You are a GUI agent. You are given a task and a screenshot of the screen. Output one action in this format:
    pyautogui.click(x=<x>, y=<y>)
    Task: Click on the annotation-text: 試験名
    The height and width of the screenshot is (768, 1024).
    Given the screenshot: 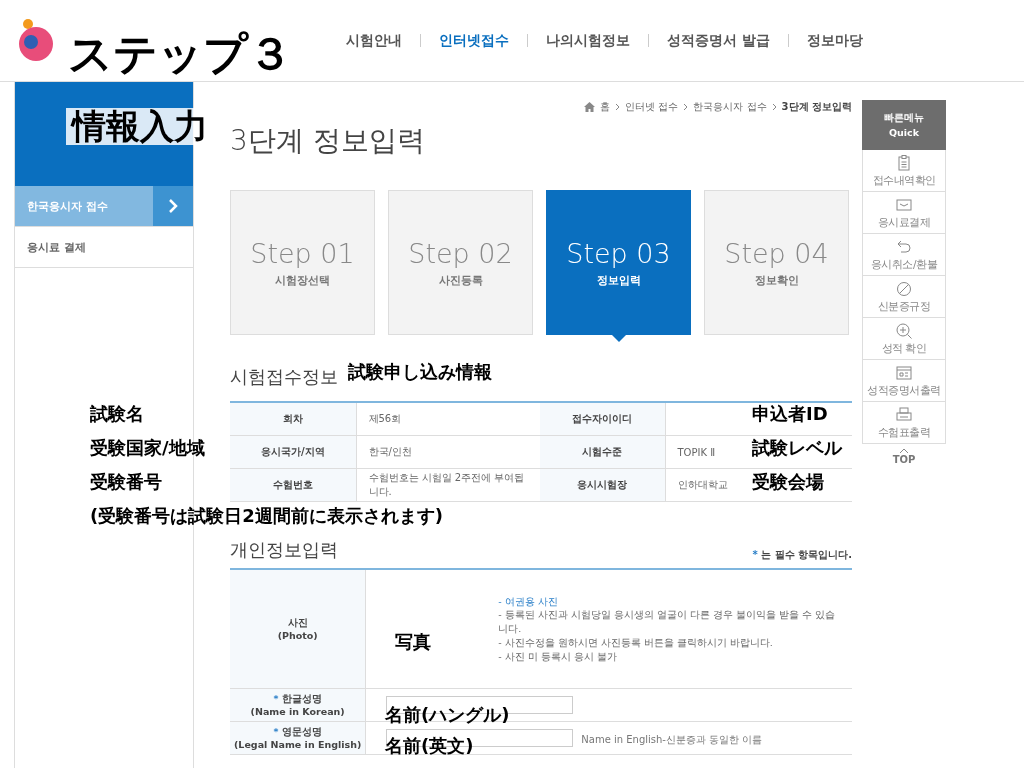 What is the action you would take?
    pyautogui.click(x=117, y=414)
    